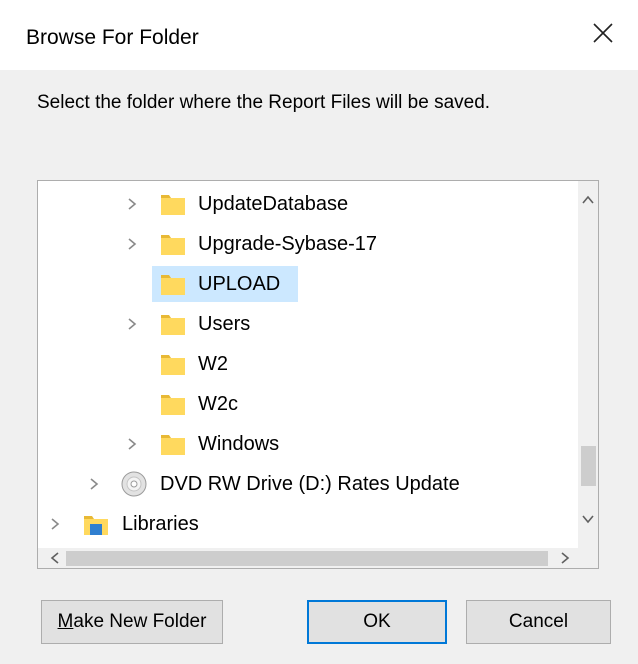  I want to click on dvd-drive-icon, so click(134, 484).